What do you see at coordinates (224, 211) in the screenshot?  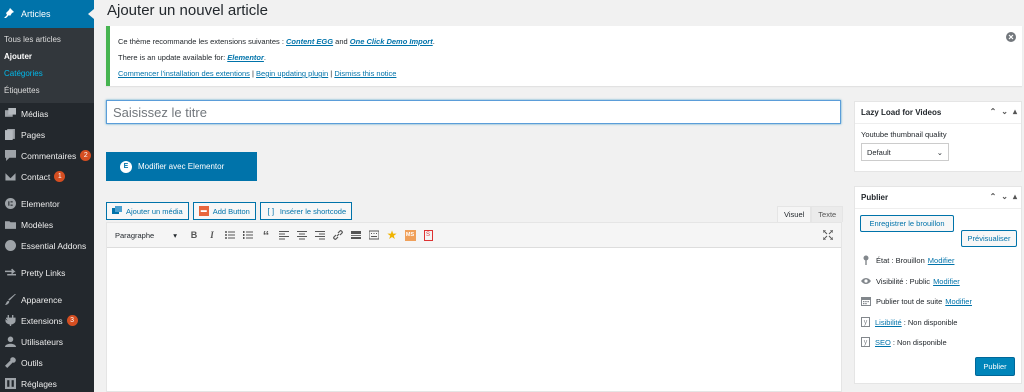 I see `add-button-button: ▬ Add Button` at bounding box center [224, 211].